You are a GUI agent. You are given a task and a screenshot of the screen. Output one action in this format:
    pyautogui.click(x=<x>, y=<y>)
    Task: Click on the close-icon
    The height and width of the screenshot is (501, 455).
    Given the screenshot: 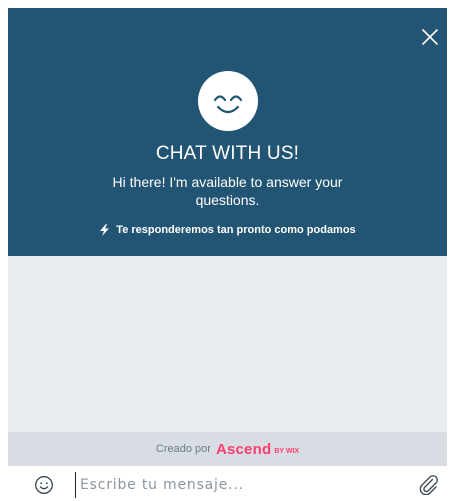 What is the action you would take?
    pyautogui.click(x=430, y=37)
    